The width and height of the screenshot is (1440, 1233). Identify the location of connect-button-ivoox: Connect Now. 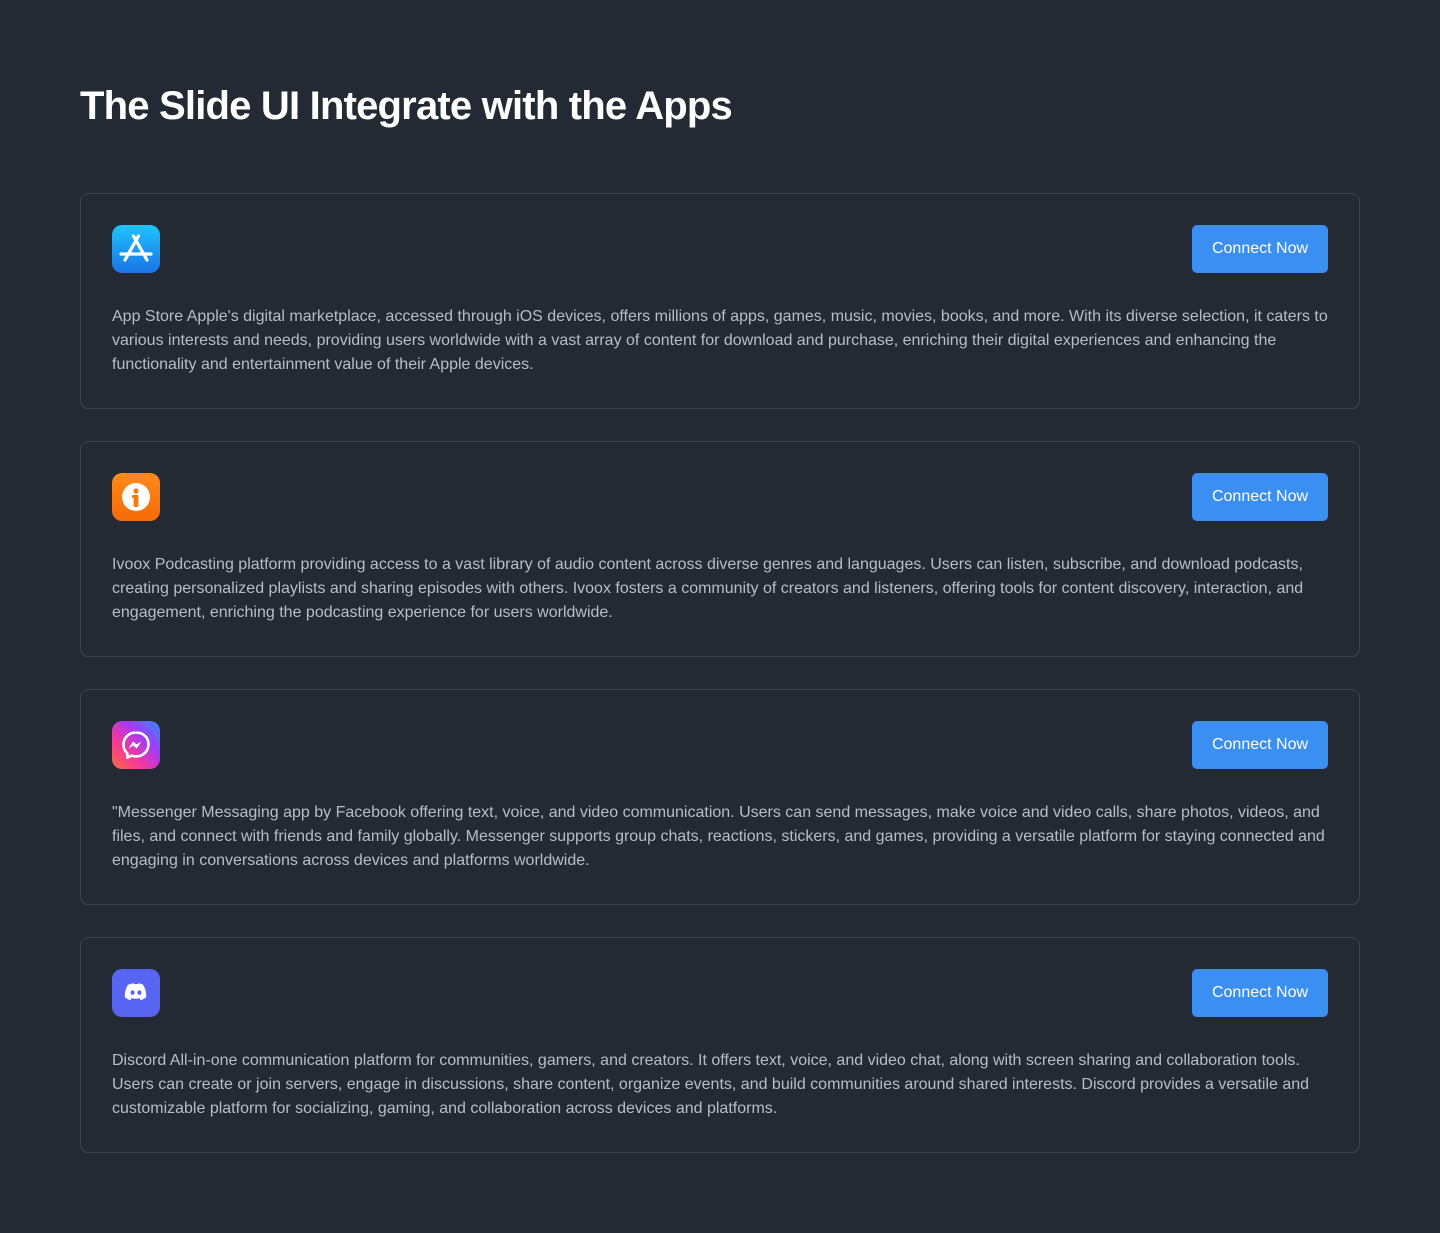
(1260, 497).